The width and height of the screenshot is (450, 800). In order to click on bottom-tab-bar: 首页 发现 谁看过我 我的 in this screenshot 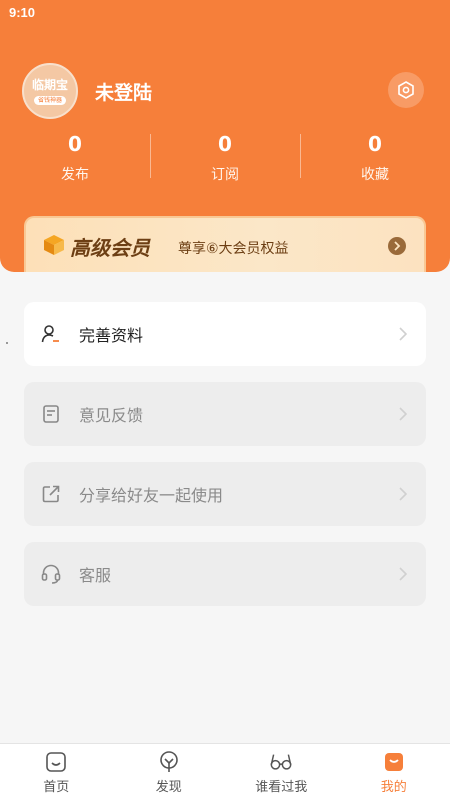, I will do `click(225, 771)`.